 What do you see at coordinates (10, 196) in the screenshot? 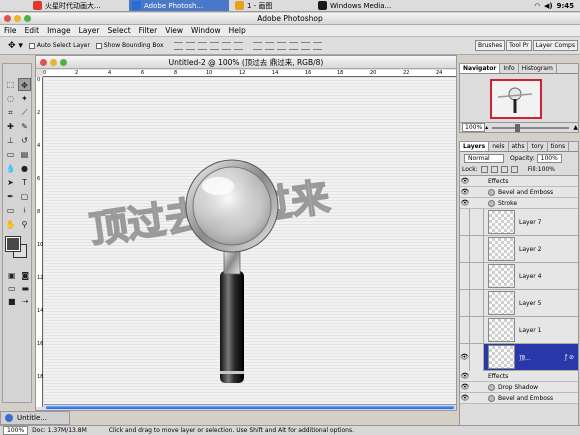
I see `pen-tool-icon: ✒` at bounding box center [10, 196].